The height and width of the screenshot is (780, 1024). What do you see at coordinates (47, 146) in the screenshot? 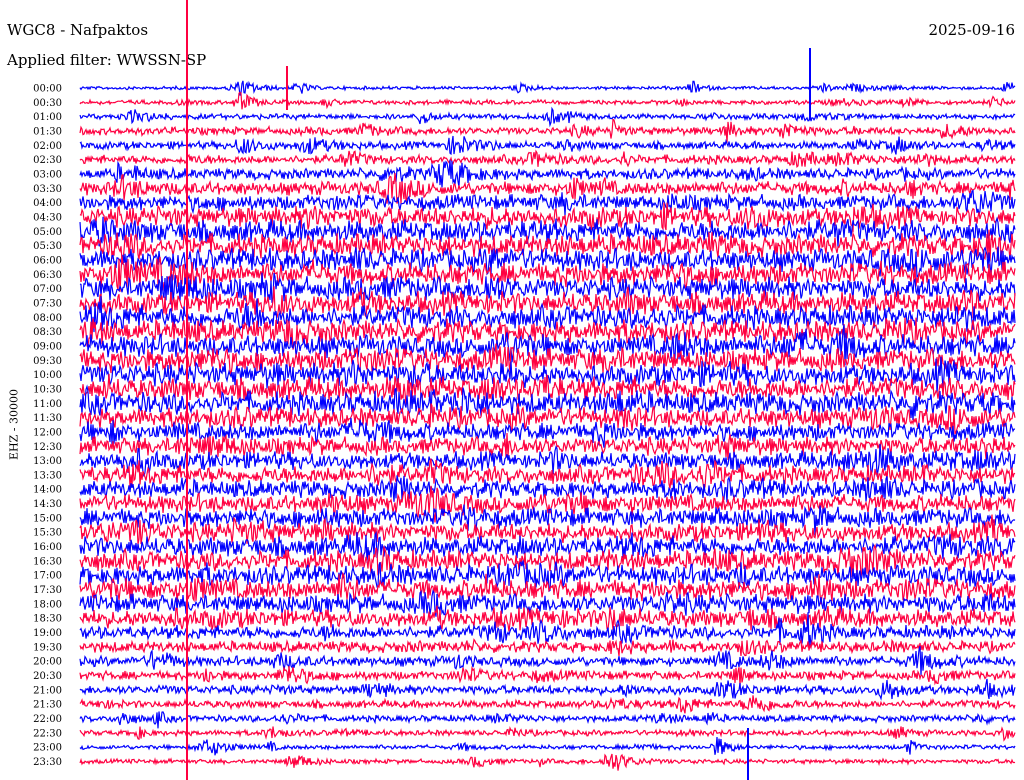
I see `row-time-label: 02:00` at bounding box center [47, 146].